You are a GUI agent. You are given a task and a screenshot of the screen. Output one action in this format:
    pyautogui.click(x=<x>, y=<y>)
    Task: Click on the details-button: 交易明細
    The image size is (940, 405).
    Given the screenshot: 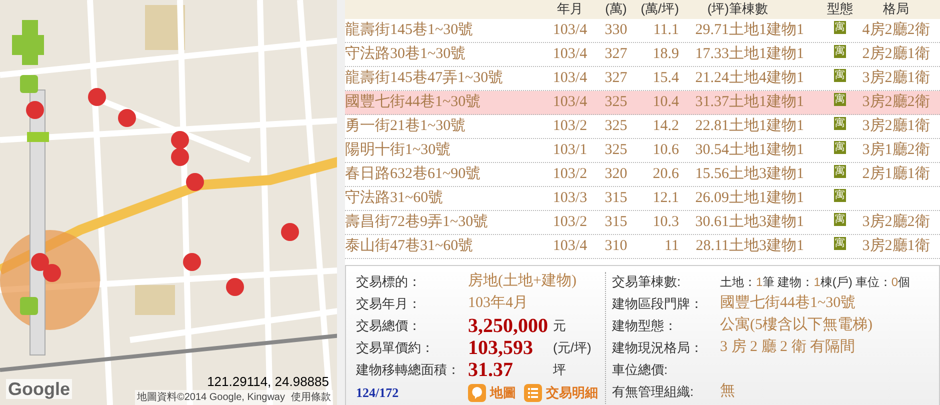 What is the action you would take?
    pyautogui.click(x=561, y=393)
    